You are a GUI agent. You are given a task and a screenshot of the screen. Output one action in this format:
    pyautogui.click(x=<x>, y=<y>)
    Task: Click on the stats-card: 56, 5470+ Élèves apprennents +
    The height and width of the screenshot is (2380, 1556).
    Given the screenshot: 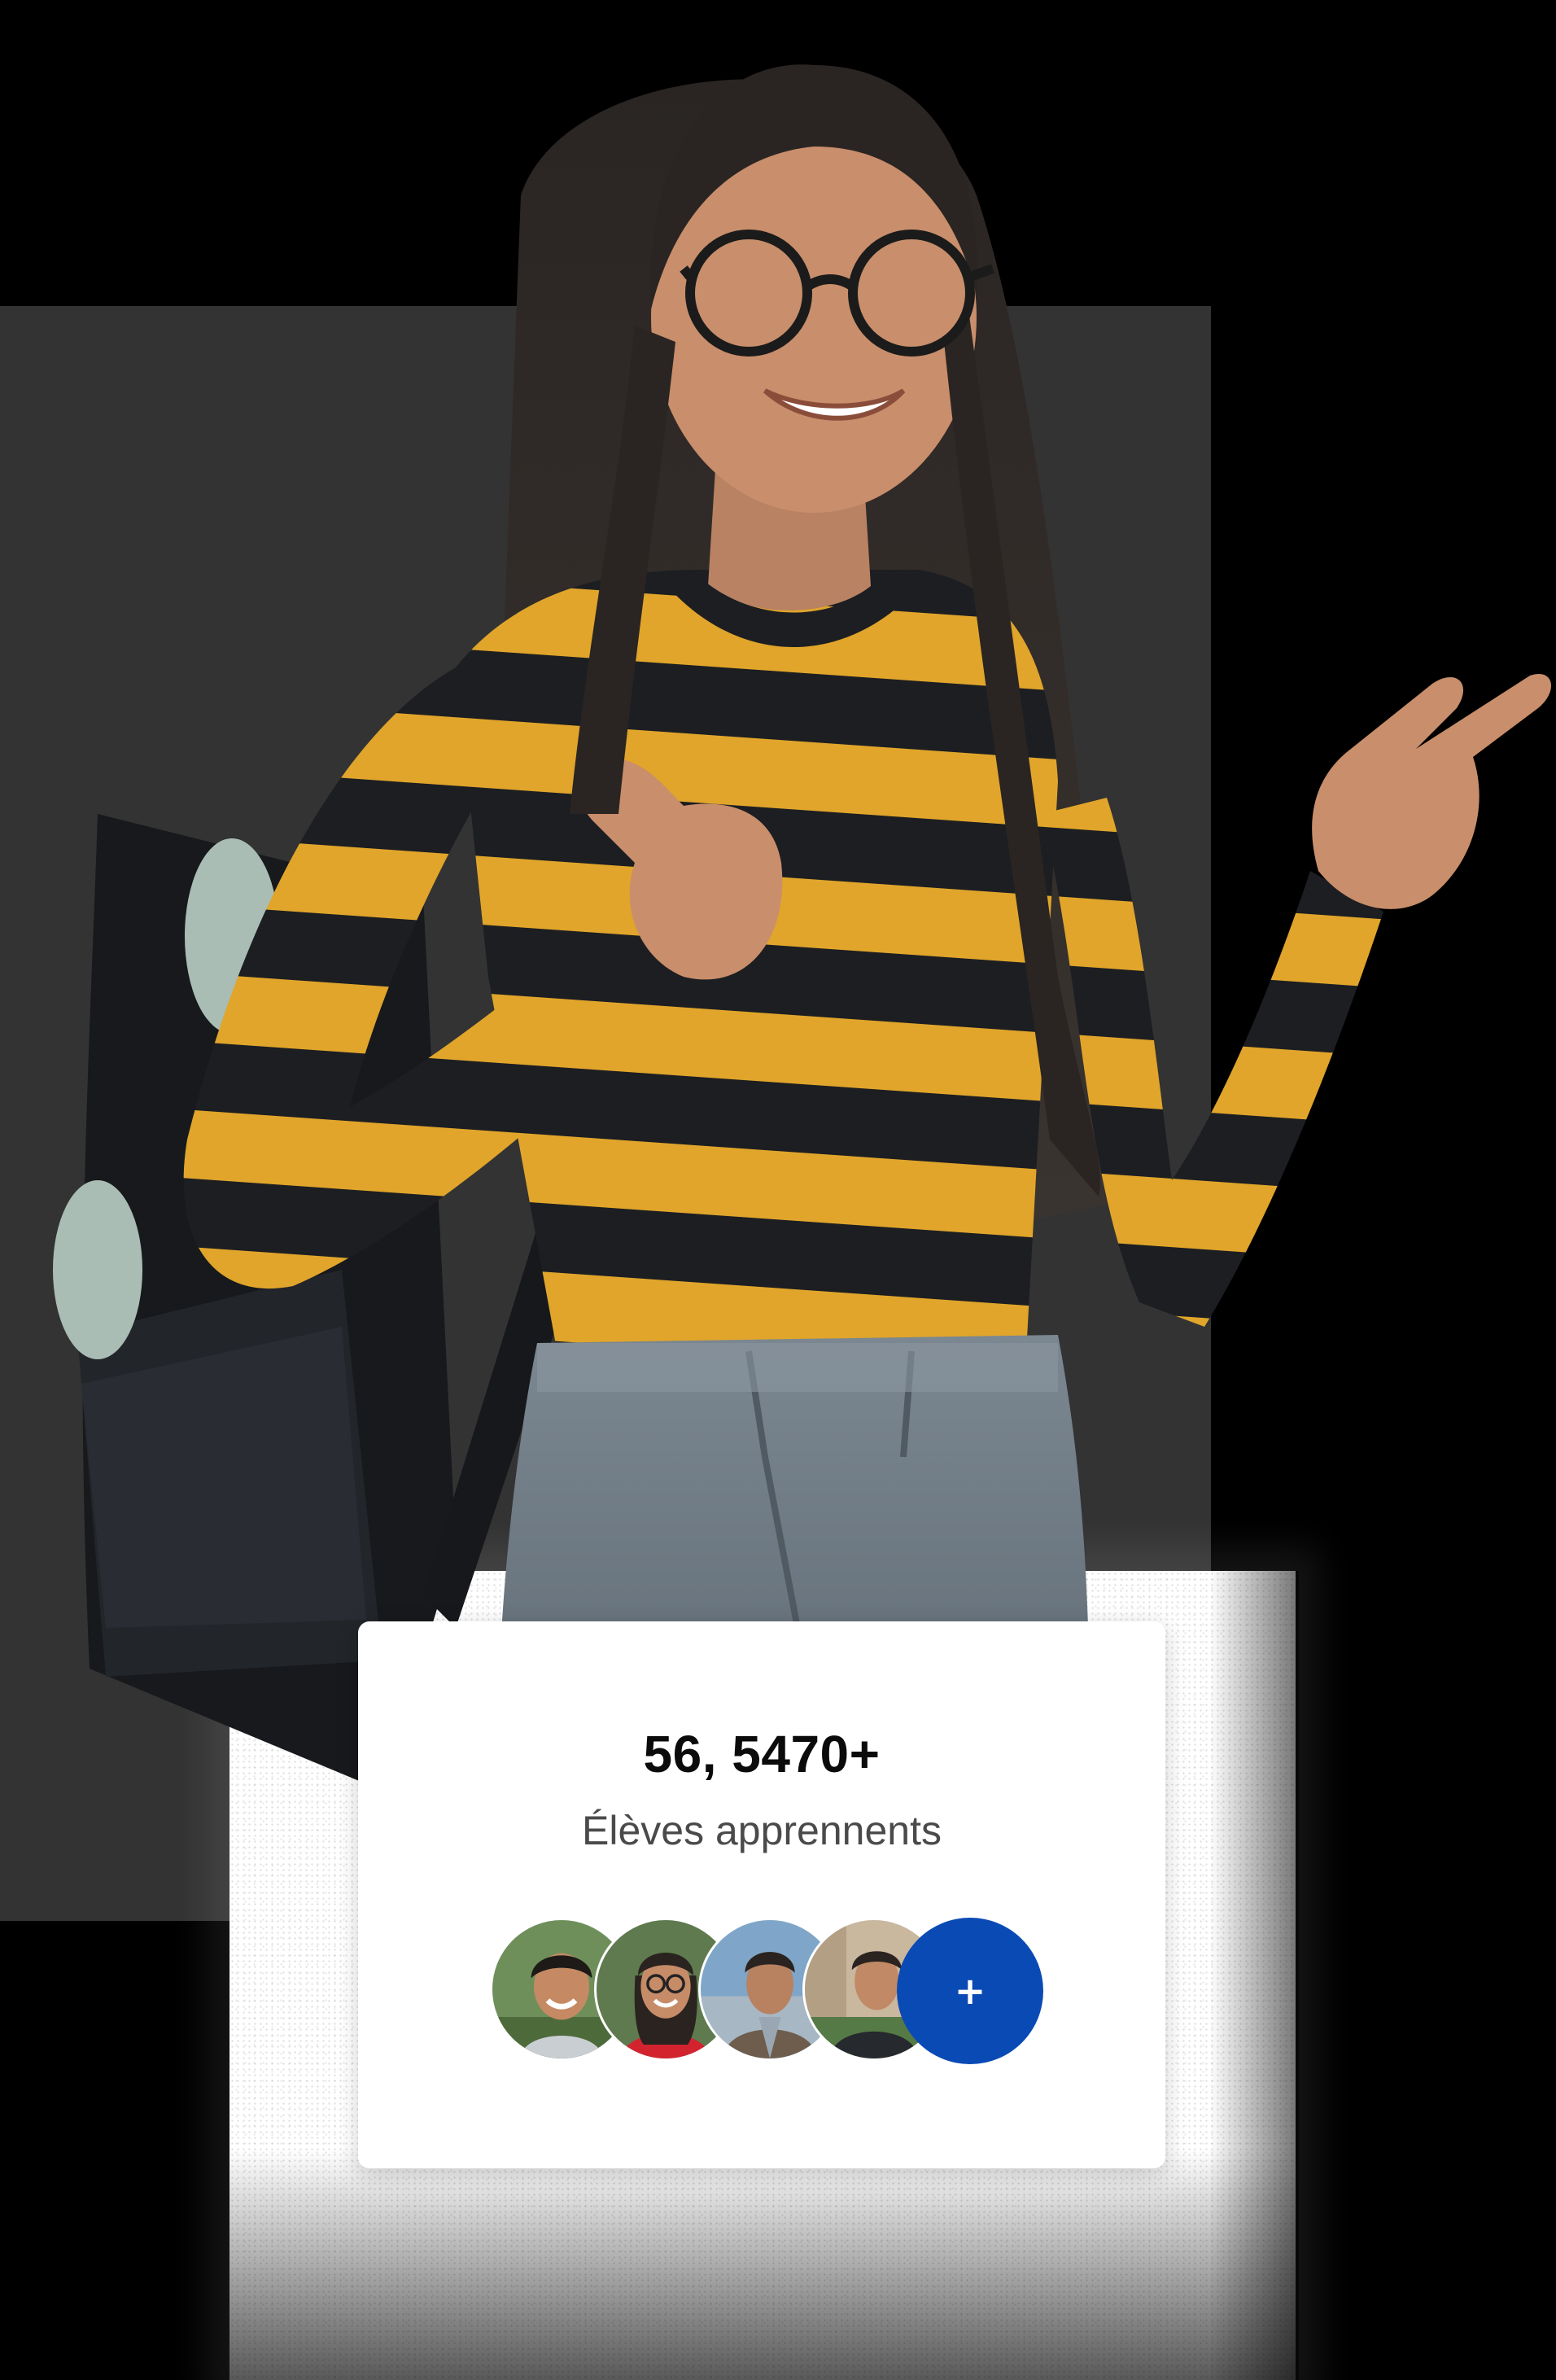 What is the action you would take?
    pyautogui.click(x=761, y=1894)
    